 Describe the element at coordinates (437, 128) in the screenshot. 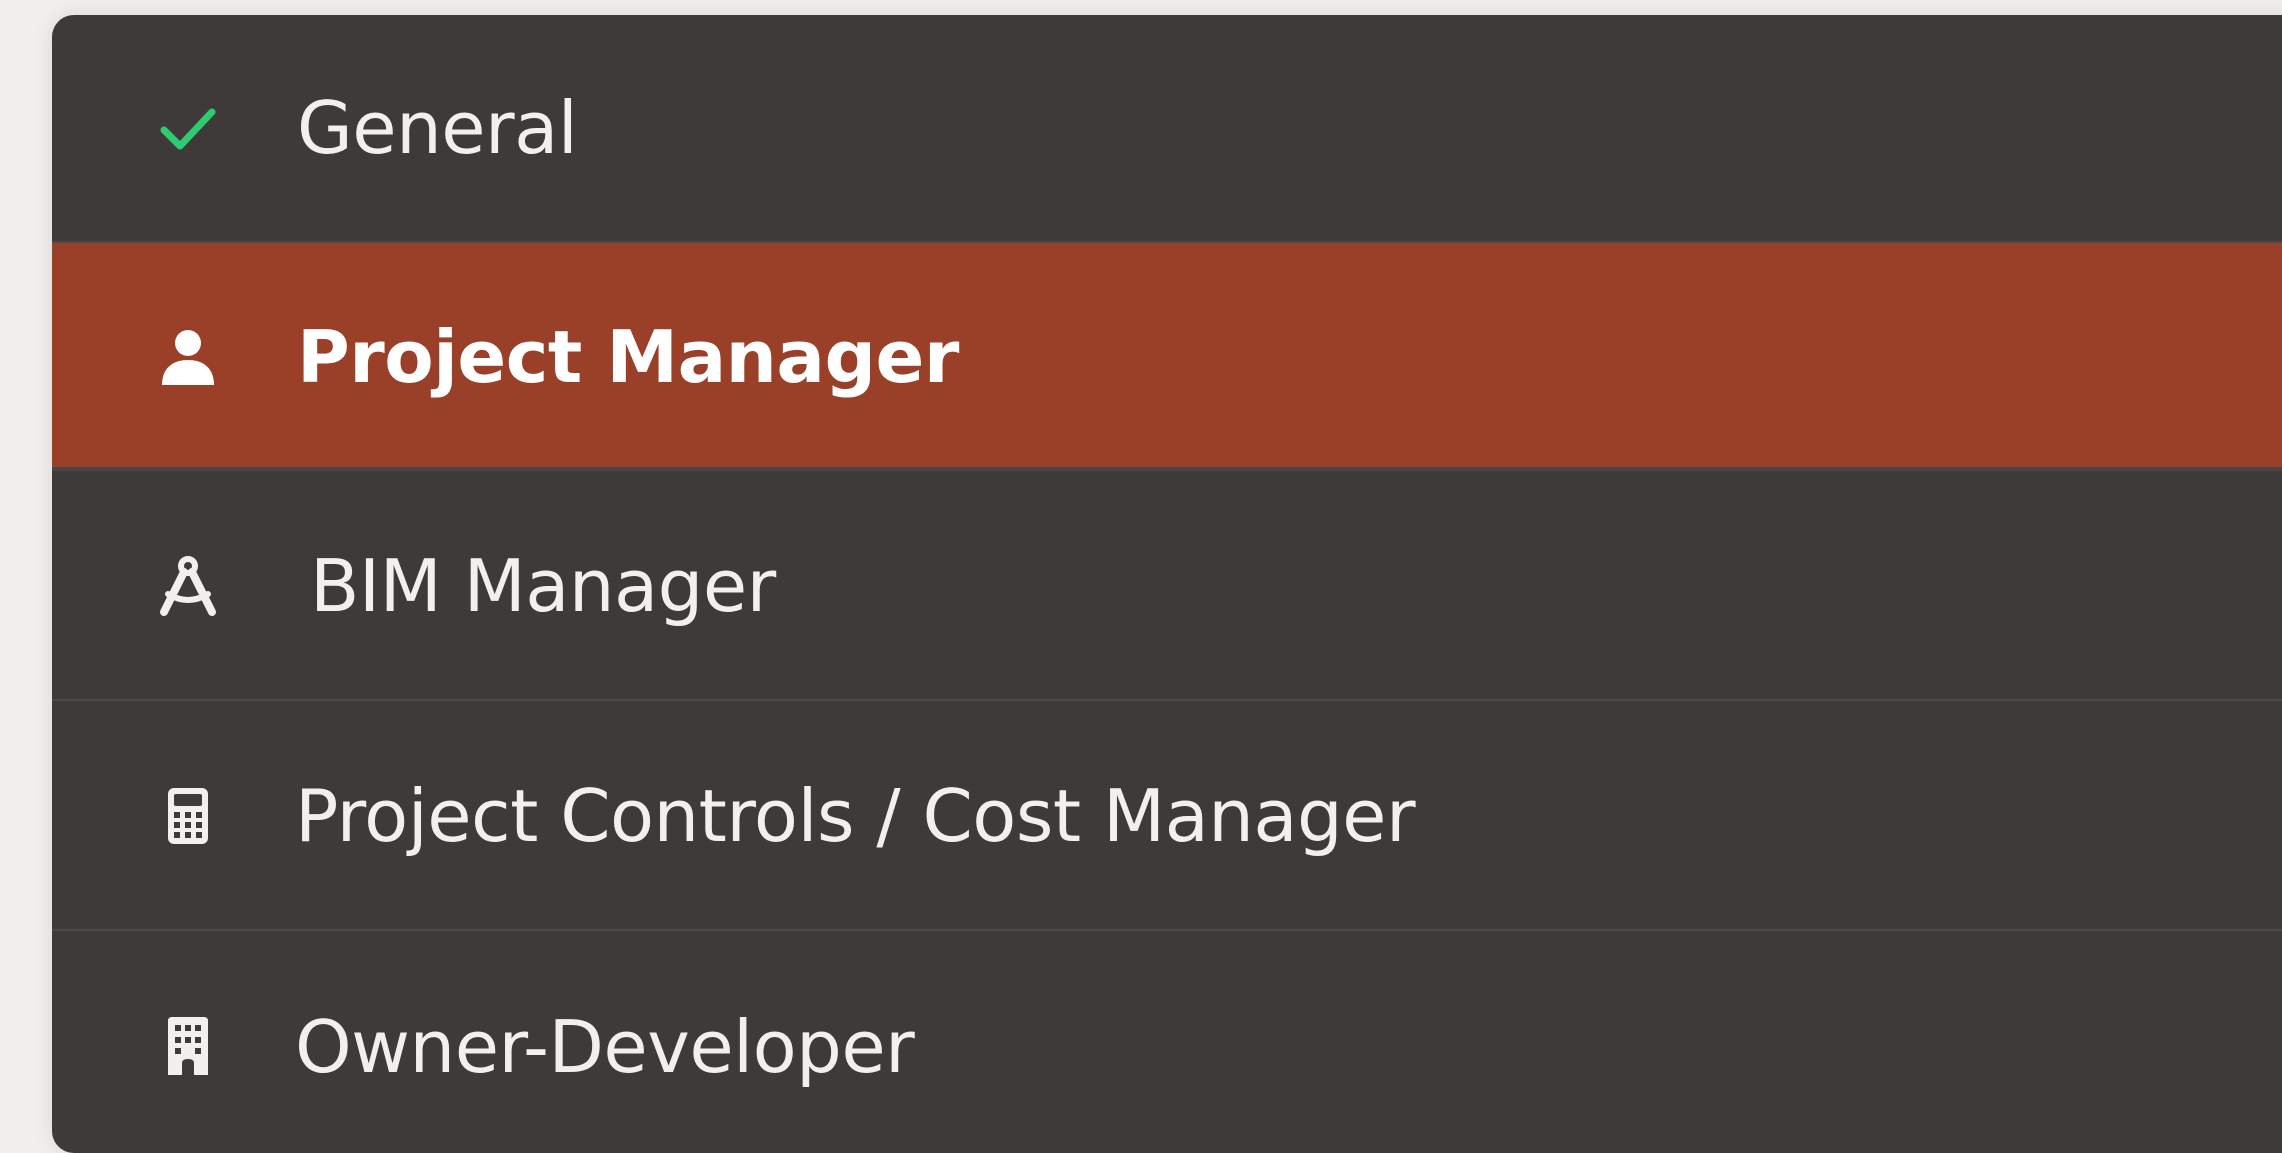

I see `menu-item-label: General` at that location.